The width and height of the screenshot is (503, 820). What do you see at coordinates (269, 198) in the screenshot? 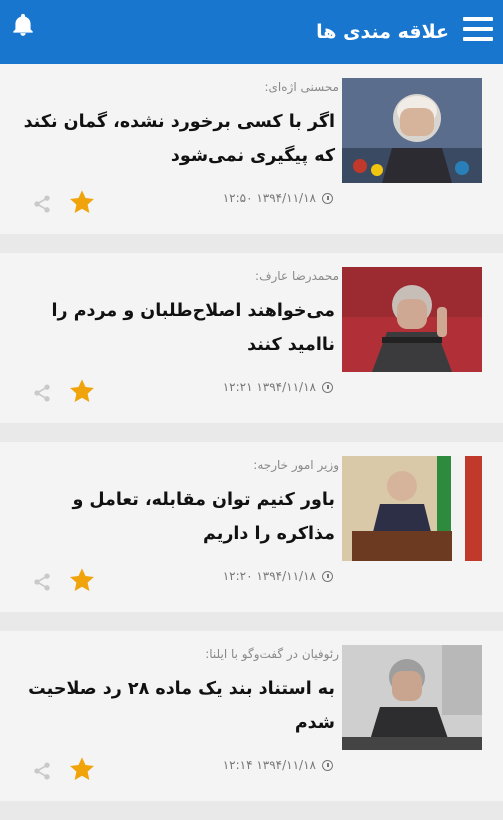
I see `article-datetime: ۱۳۹۴/۱۱/۱۸ ۱۲:۵۰` at bounding box center [269, 198].